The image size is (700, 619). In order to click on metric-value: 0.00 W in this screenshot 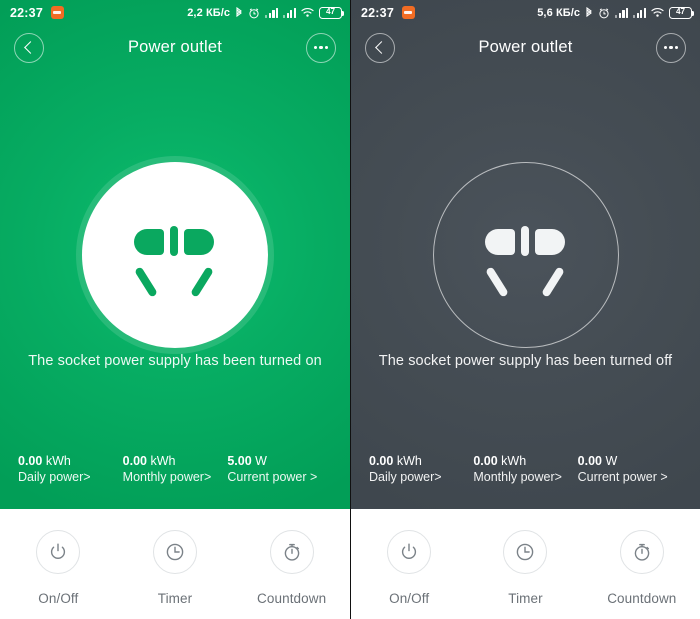, I will do `click(630, 461)`.